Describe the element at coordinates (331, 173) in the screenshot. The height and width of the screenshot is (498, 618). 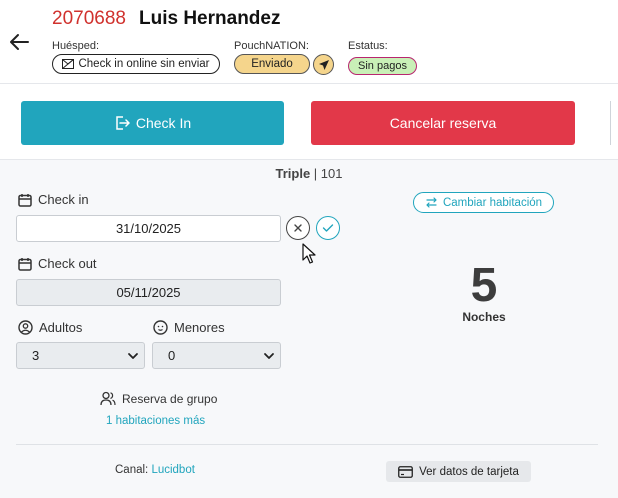
I see `room-number: 101` at that location.